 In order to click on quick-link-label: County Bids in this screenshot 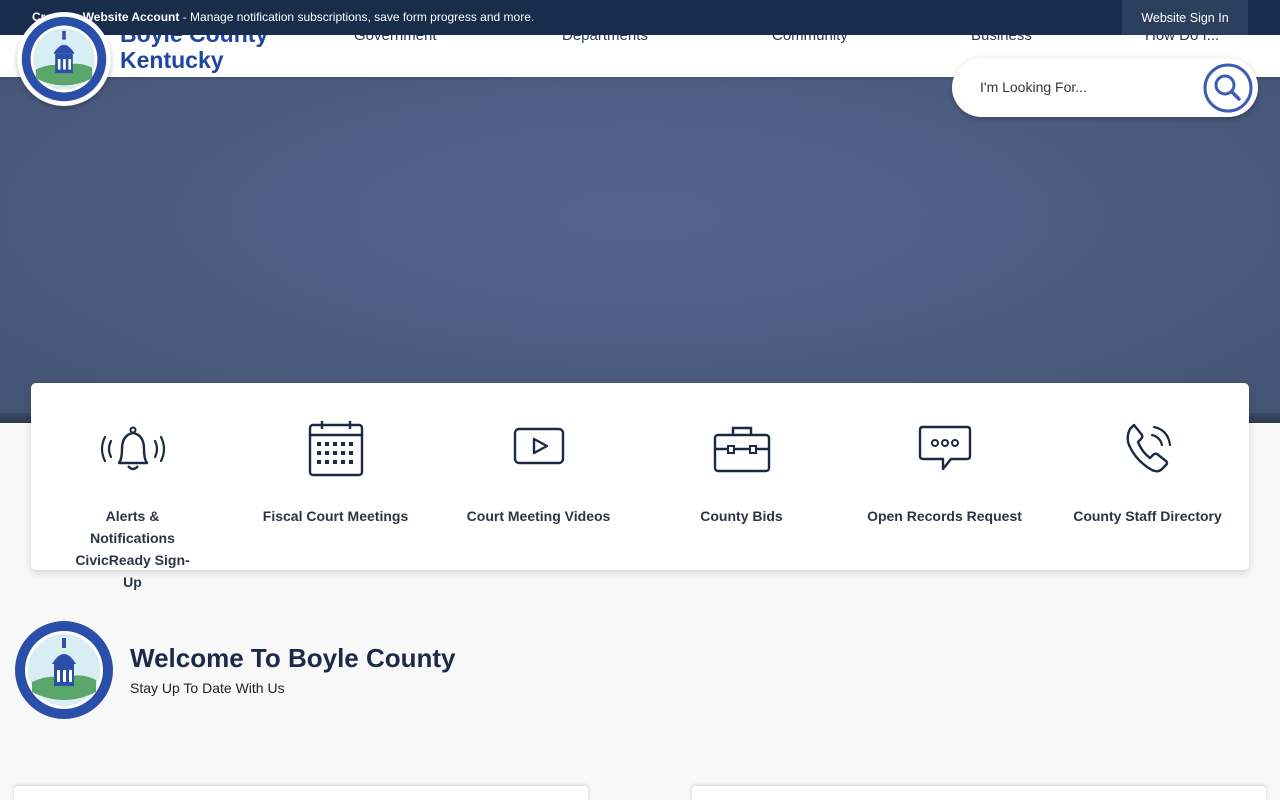, I will do `click(741, 516)`.